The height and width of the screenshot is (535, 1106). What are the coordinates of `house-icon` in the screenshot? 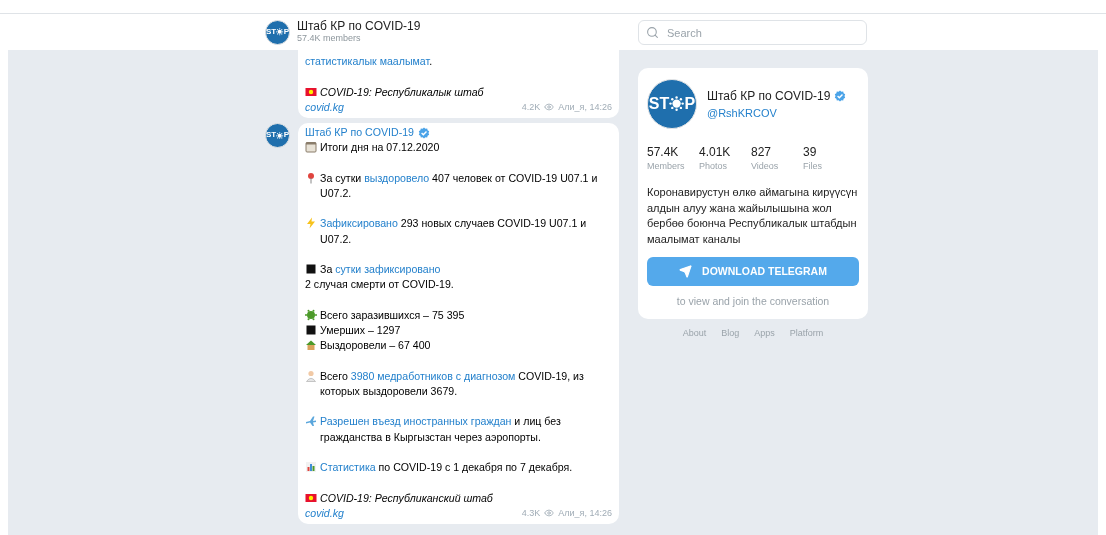 It's located at (311, 345).